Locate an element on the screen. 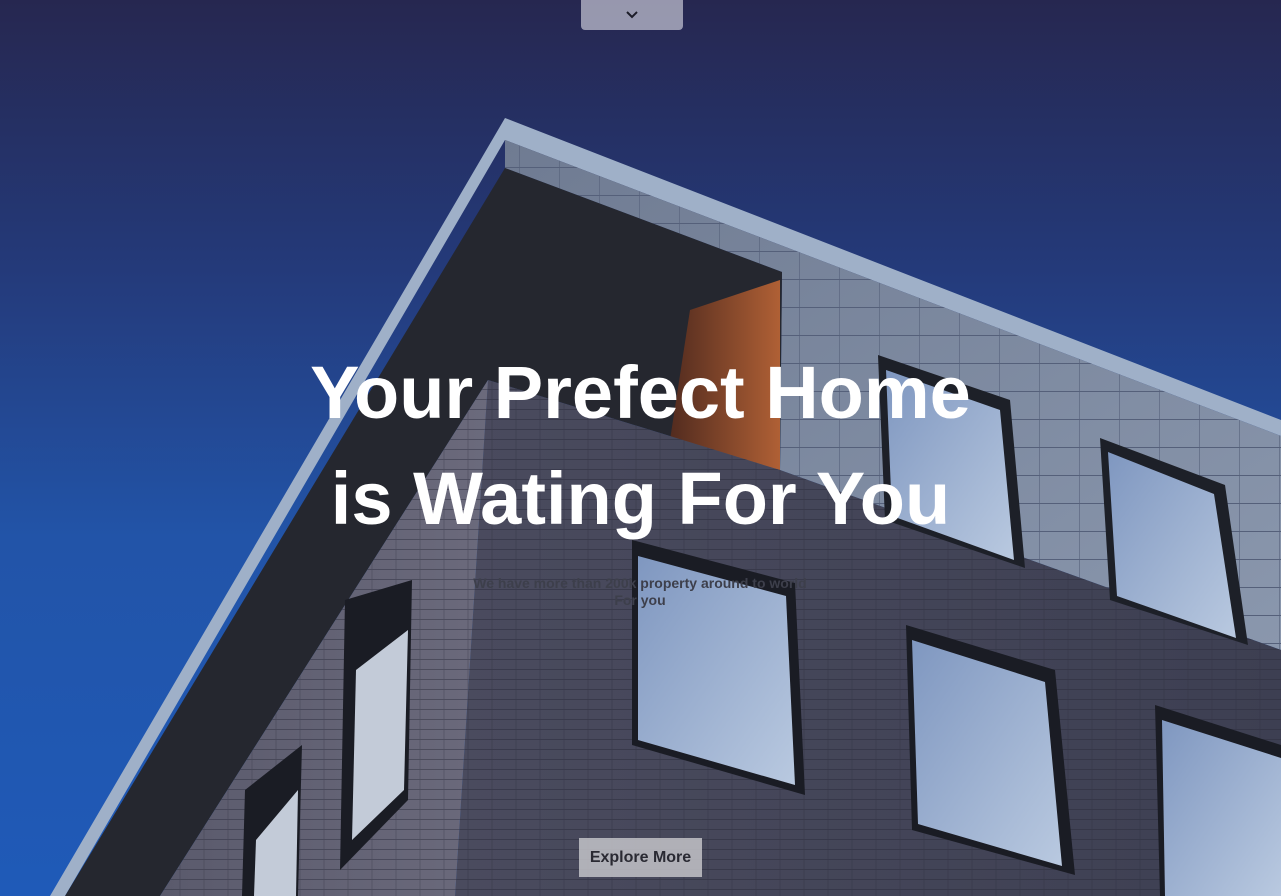 This screenshot has height=896, width=1281. chevron-down-icon is located at coordinates (632, 15).